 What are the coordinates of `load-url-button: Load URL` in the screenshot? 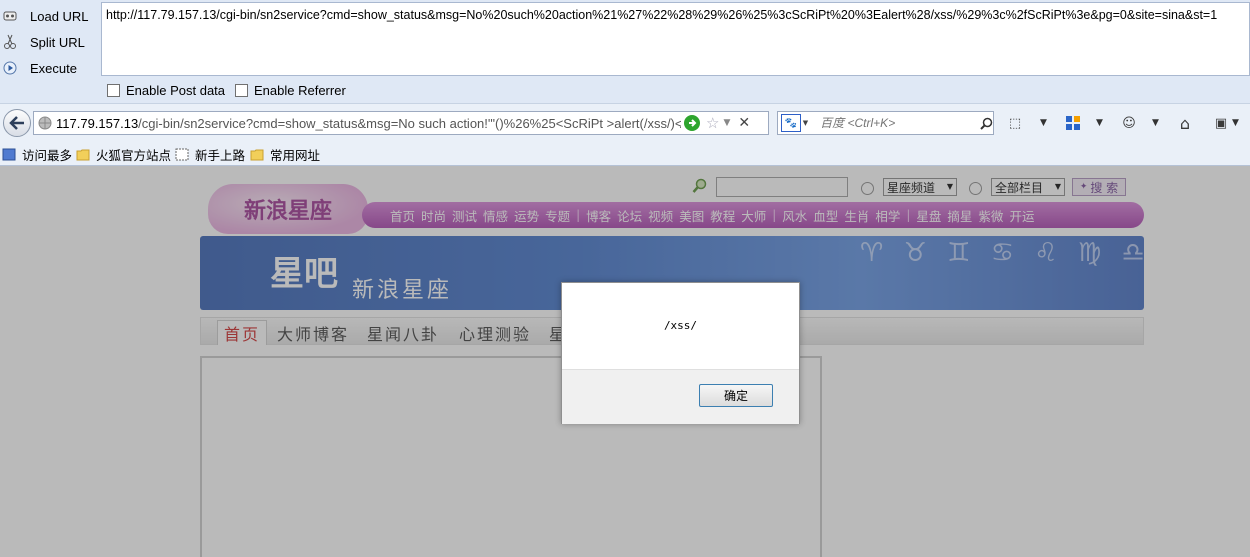 It's located at (50, 16).